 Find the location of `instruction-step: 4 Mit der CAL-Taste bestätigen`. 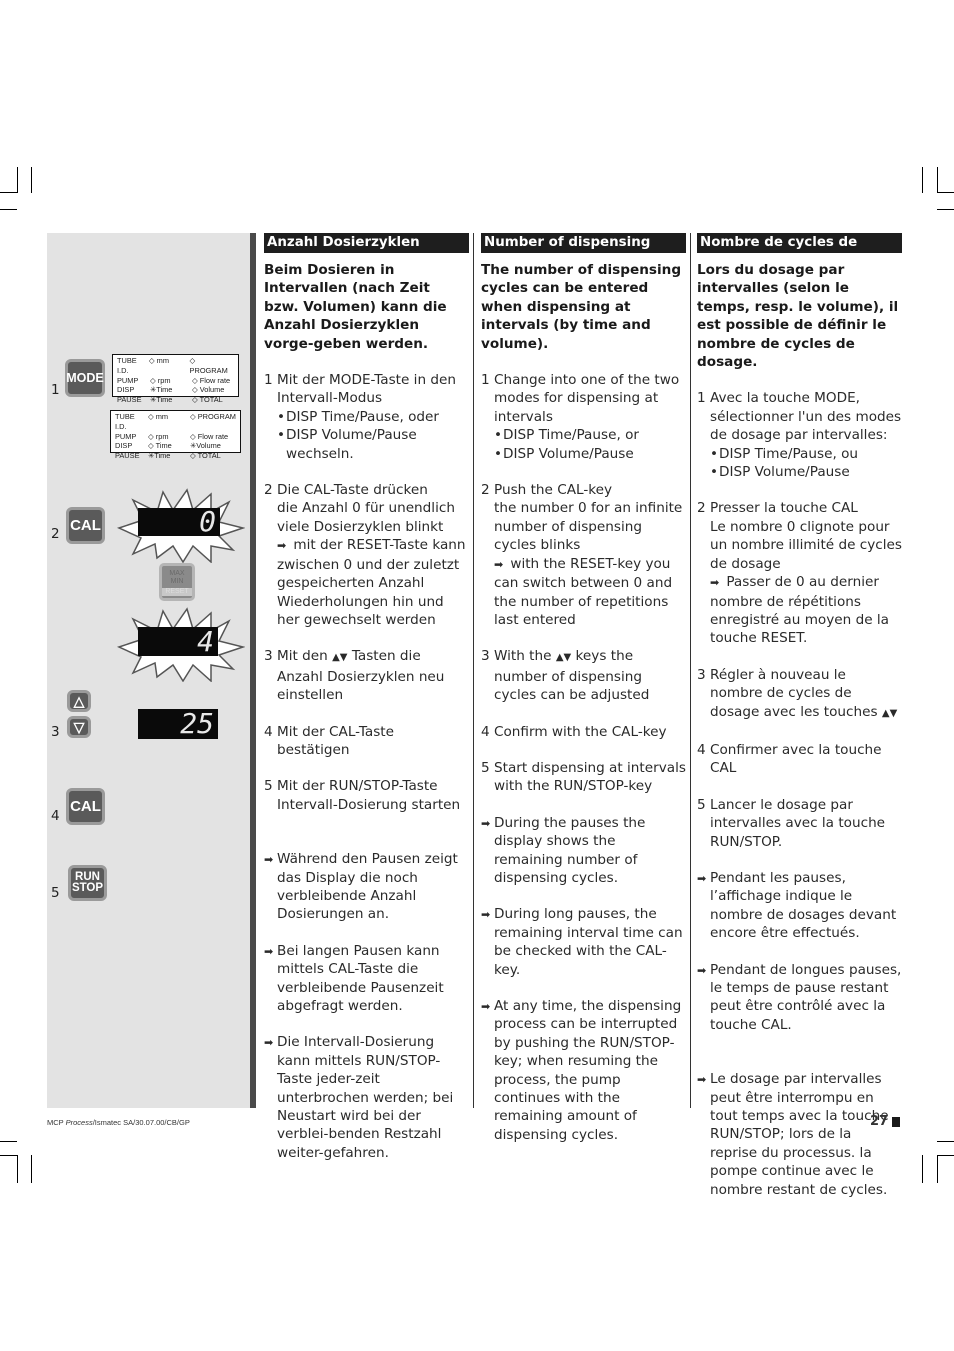

instruction-step: 4 Mit der CAL-Taste bestätigen is located at coordinates (366, 741).